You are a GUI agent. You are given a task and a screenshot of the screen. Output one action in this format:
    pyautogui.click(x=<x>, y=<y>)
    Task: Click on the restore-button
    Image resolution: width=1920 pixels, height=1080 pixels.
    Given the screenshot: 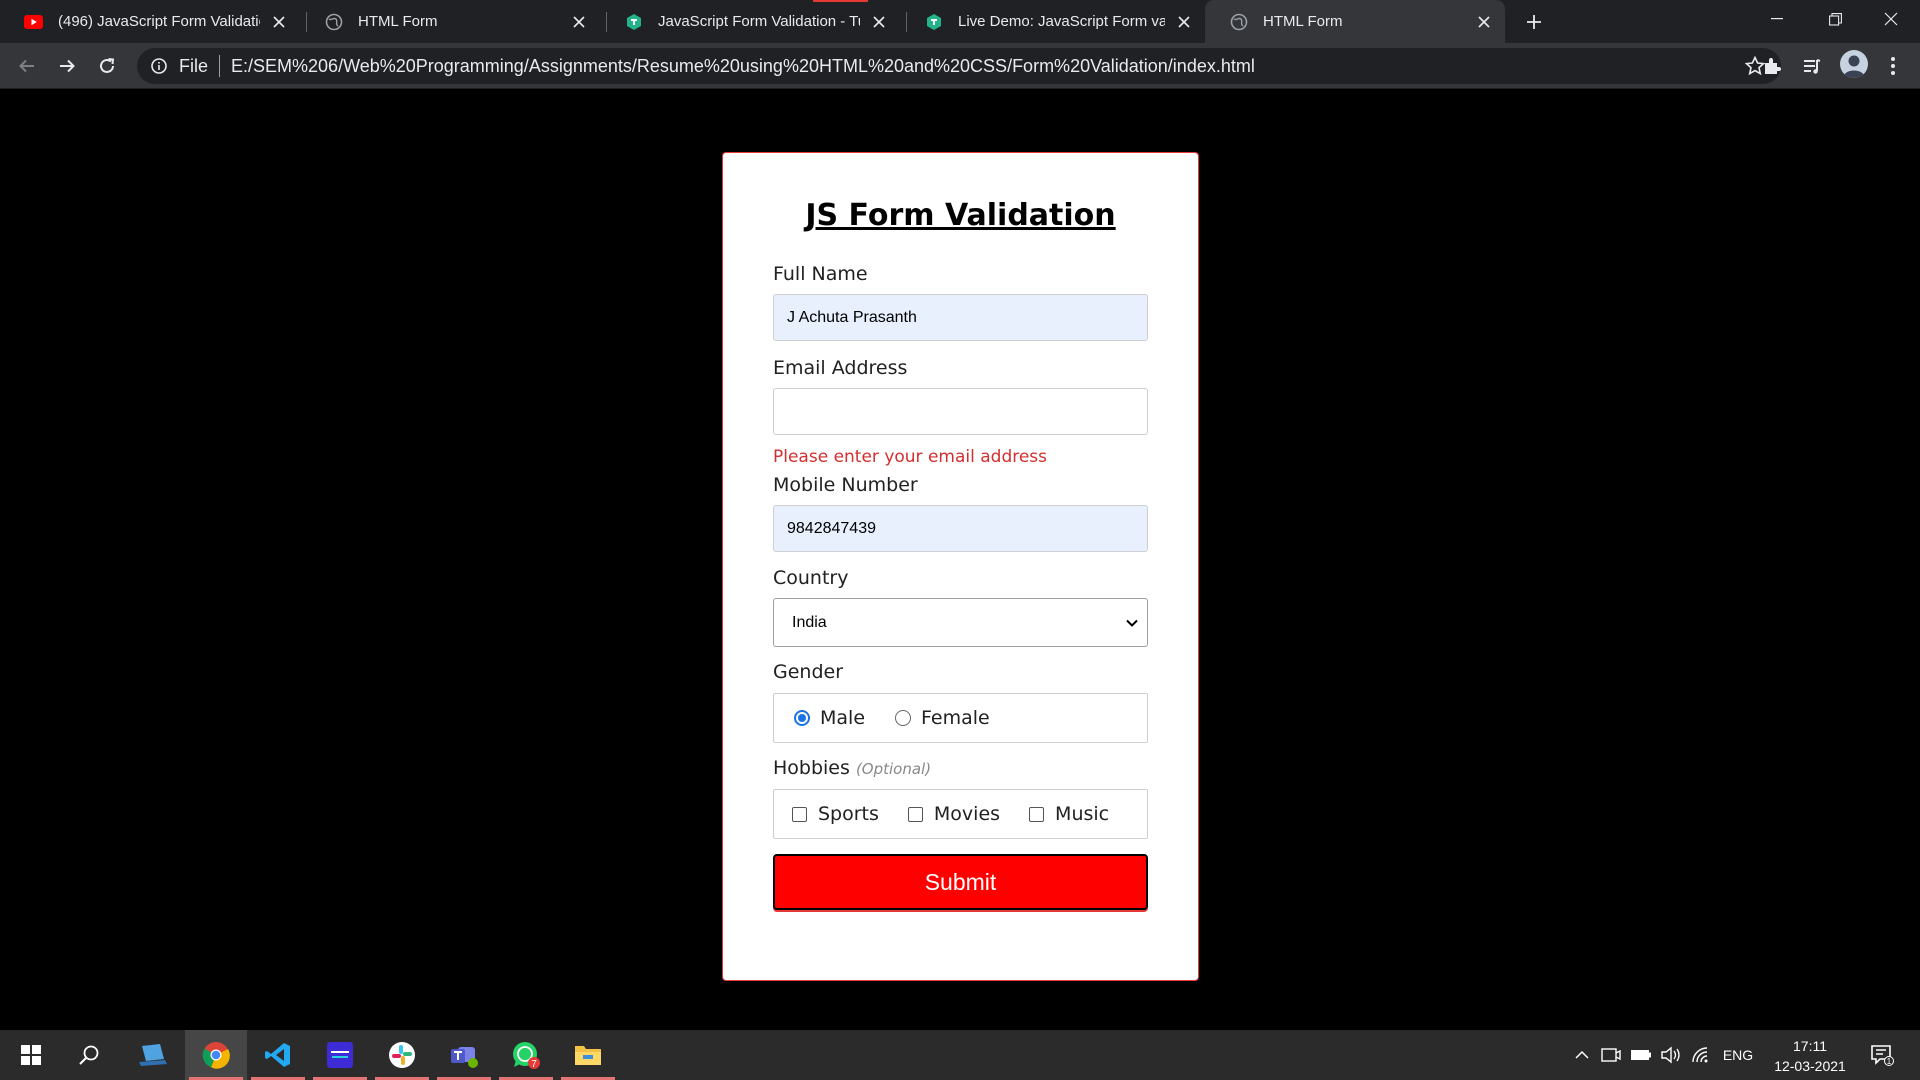 What is the action you would take?
    pyautogui.click(x=1835, y=19)
    